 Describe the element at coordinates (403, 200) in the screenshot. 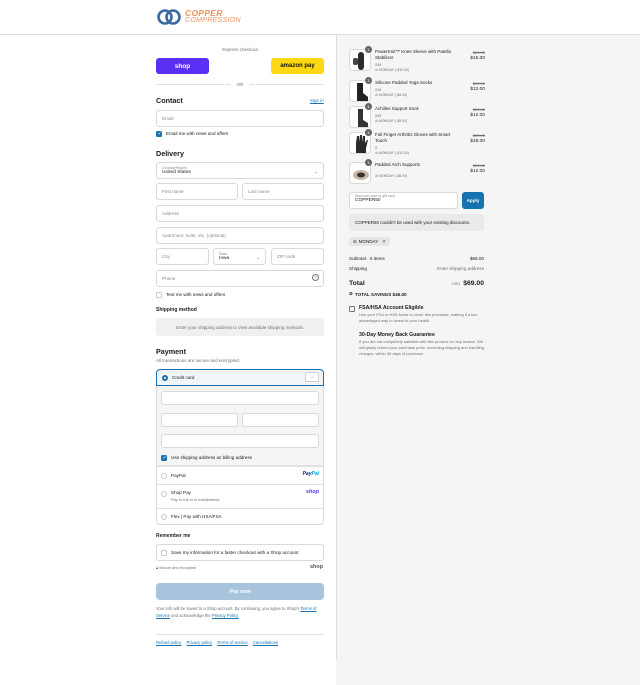

I see `discount-code-field: Discount code or gift card COPPER50` at that location.